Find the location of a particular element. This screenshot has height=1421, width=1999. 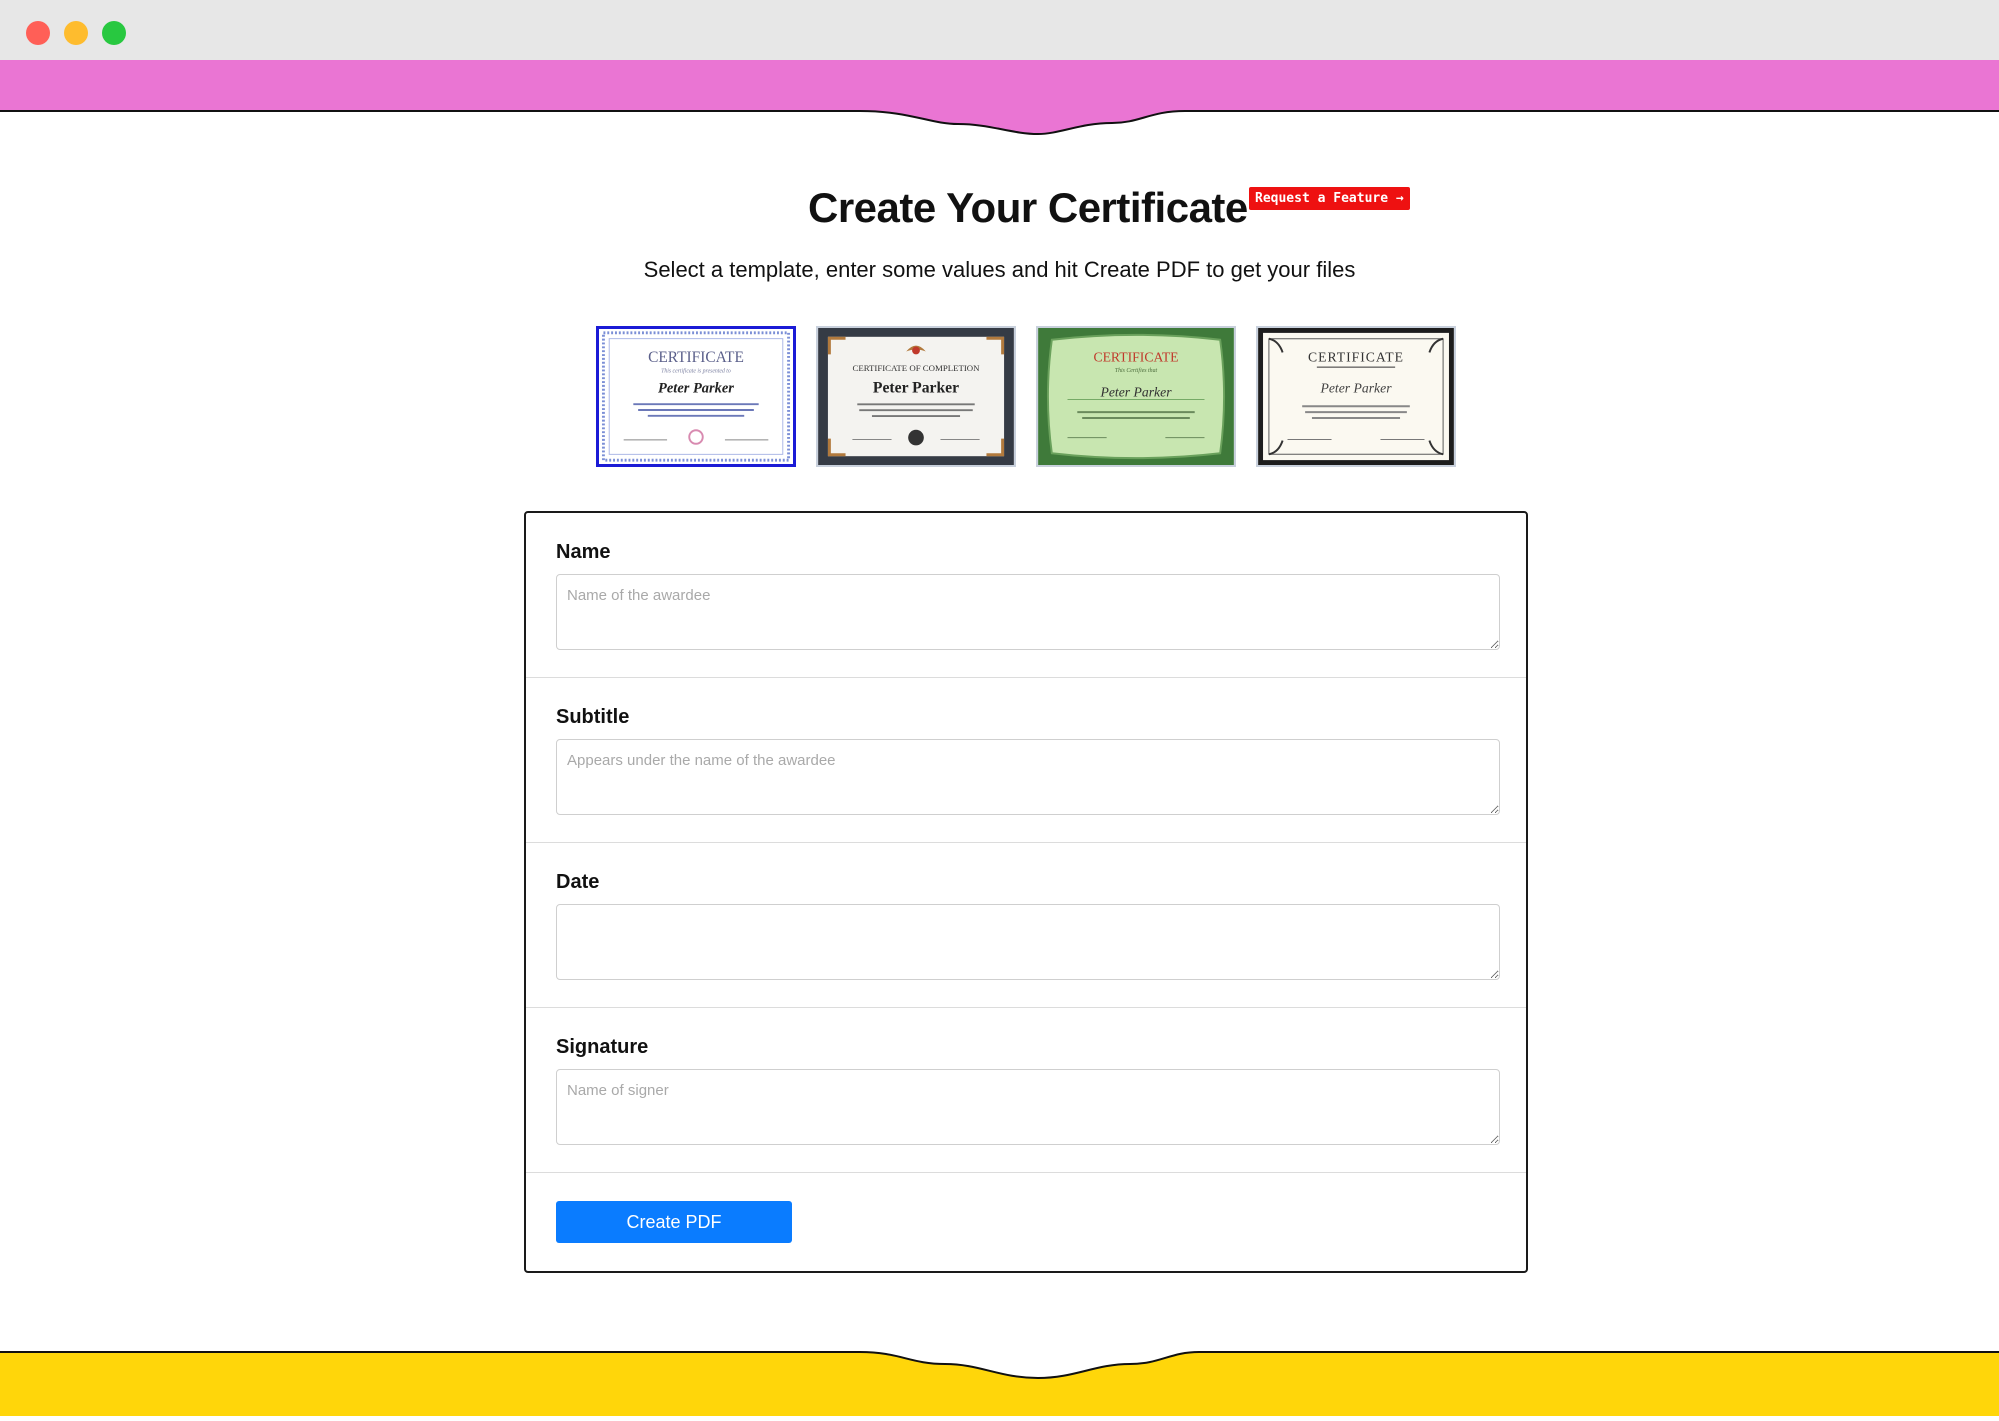

subtitle-input is located at coordinates (1028, 777).